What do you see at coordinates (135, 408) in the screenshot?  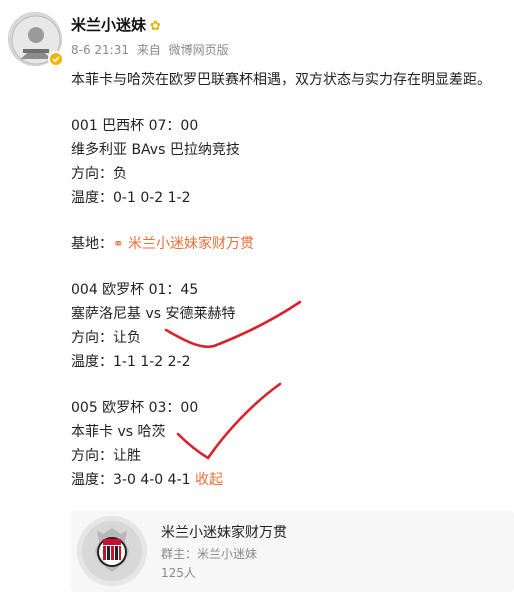 I see `match3-header: 005 欧罗杯 03：00` at bounding box center [135, 408].